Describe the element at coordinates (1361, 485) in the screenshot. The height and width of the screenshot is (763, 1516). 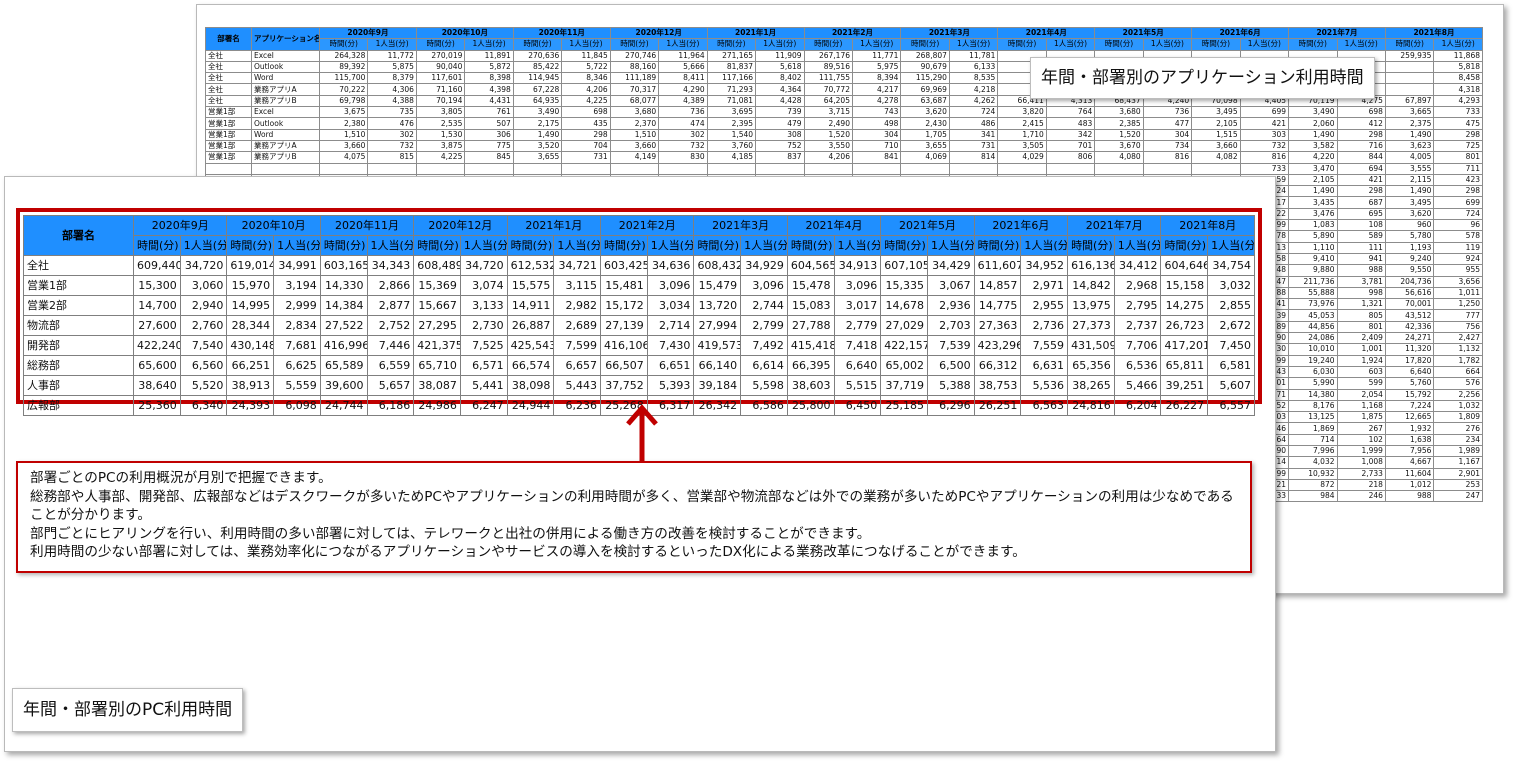
I see `value-cell: 218` at that location.